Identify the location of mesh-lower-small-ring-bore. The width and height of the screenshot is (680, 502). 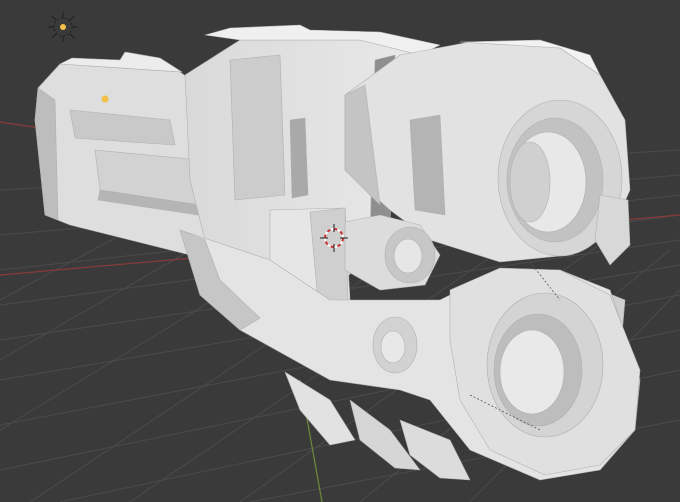
(393, 347).